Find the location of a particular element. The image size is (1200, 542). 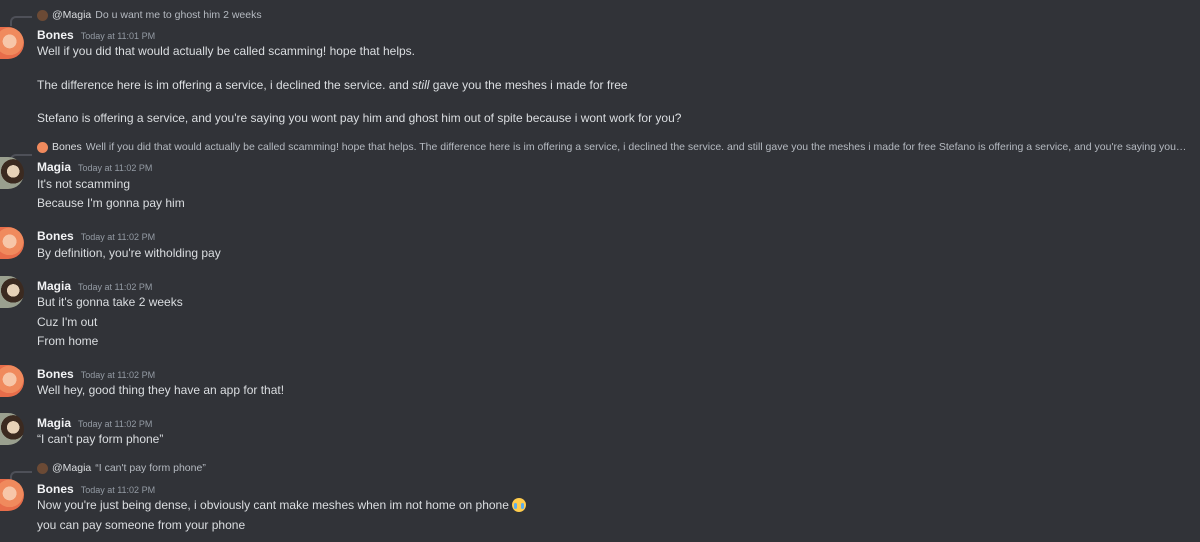

message-header: Bones Today at 11:01 PM is located at coordinates (96, 35).